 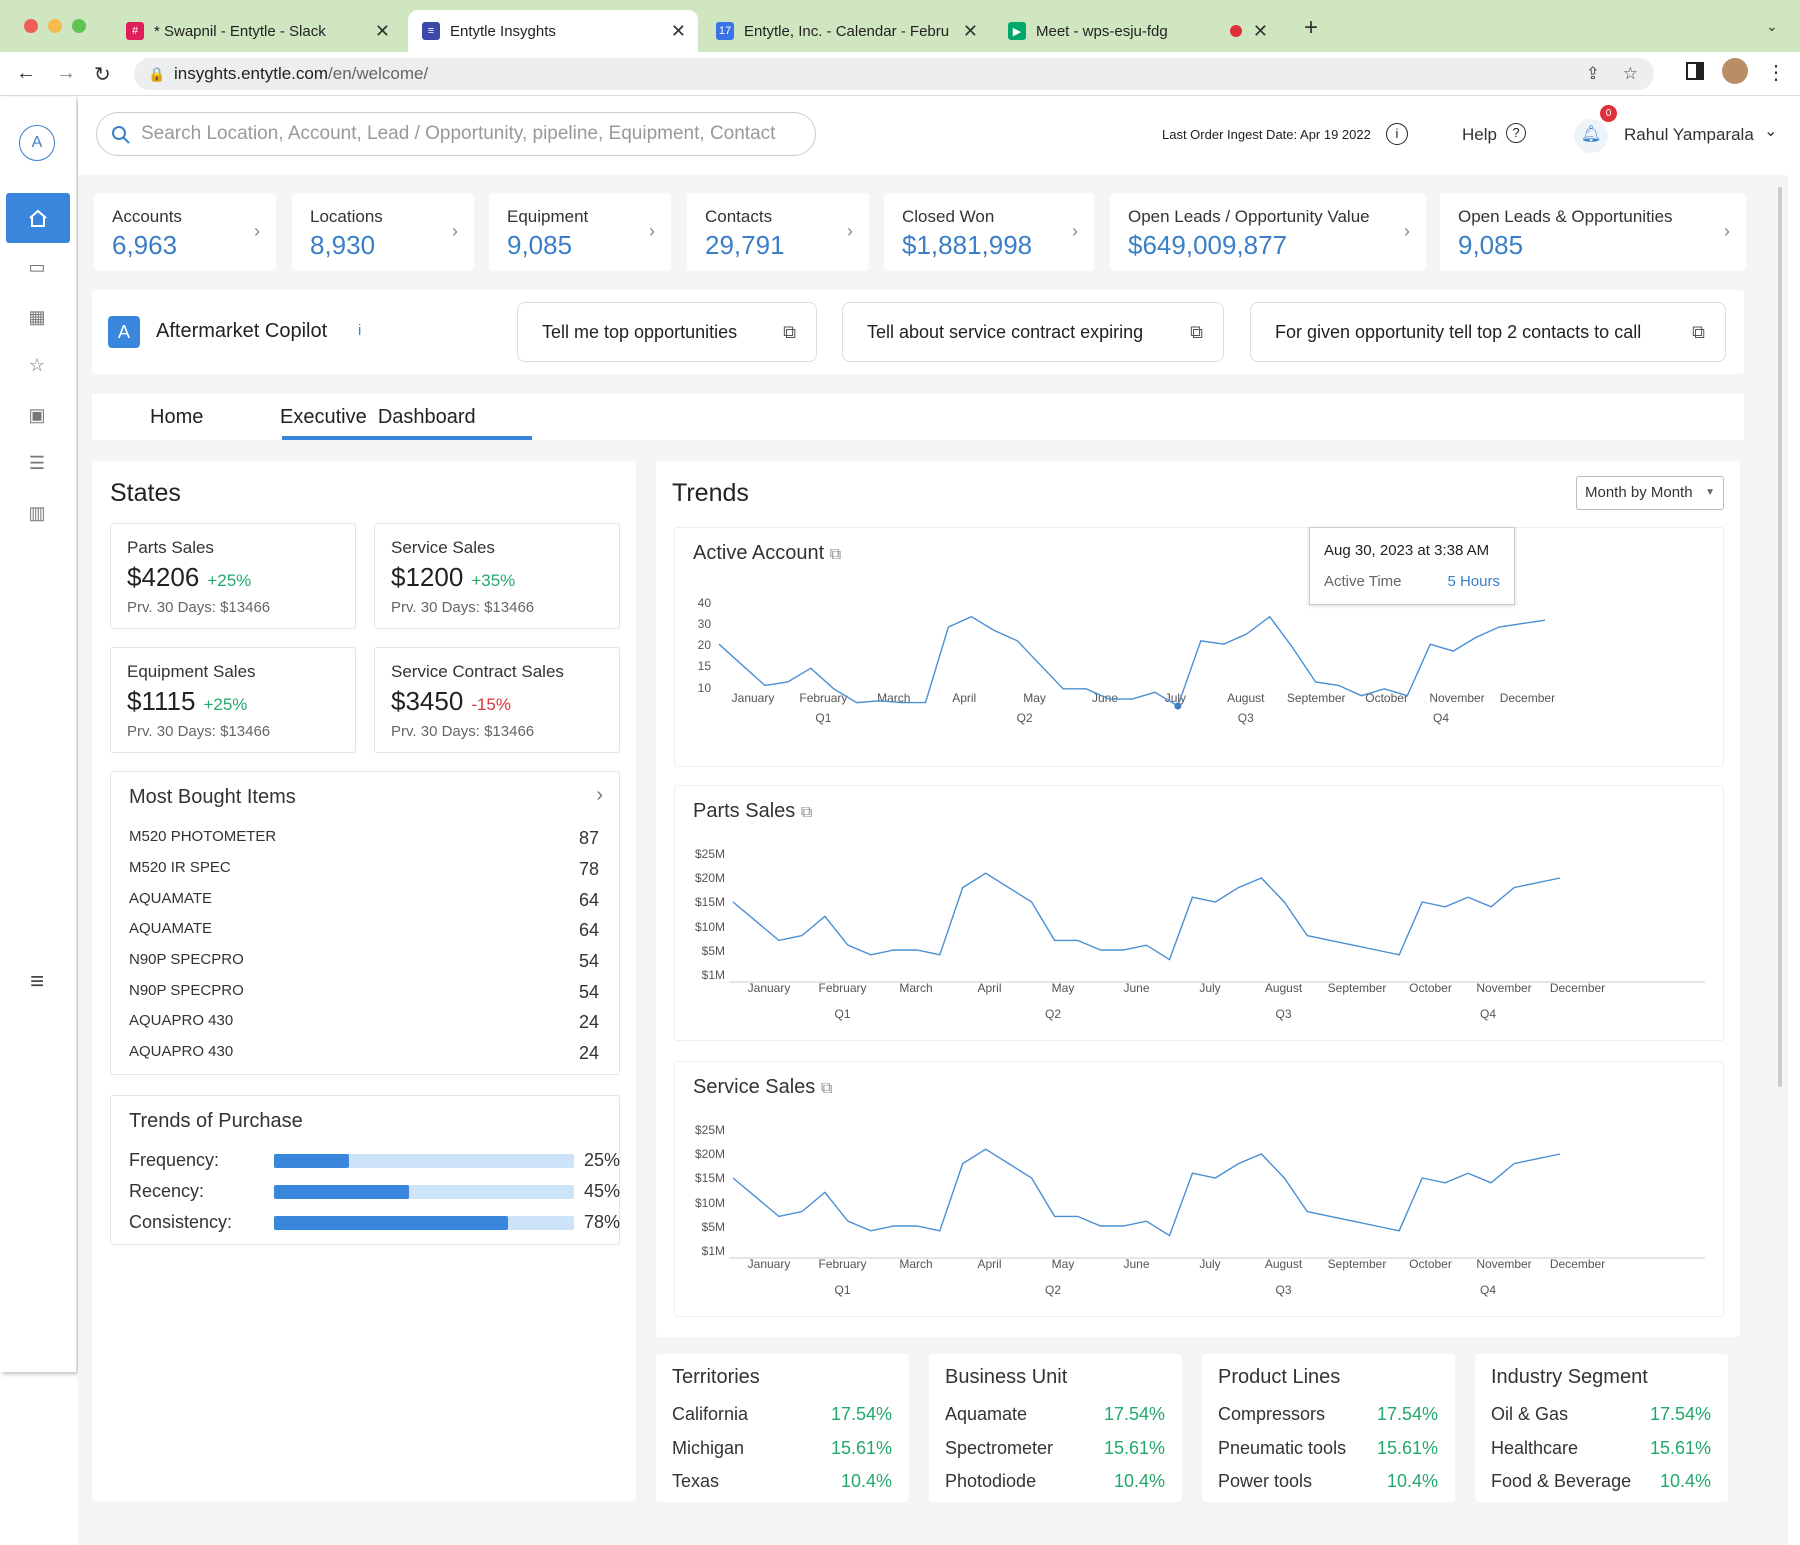 What do you see at coordinates (431, 31) in the screenshot?
I see `insyghts-icon: ≡` at bounding box center [431, 31].